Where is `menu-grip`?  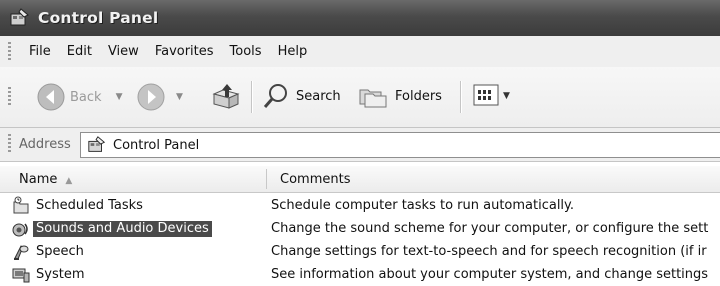
menu-grip is located at coordinates (9, 51).